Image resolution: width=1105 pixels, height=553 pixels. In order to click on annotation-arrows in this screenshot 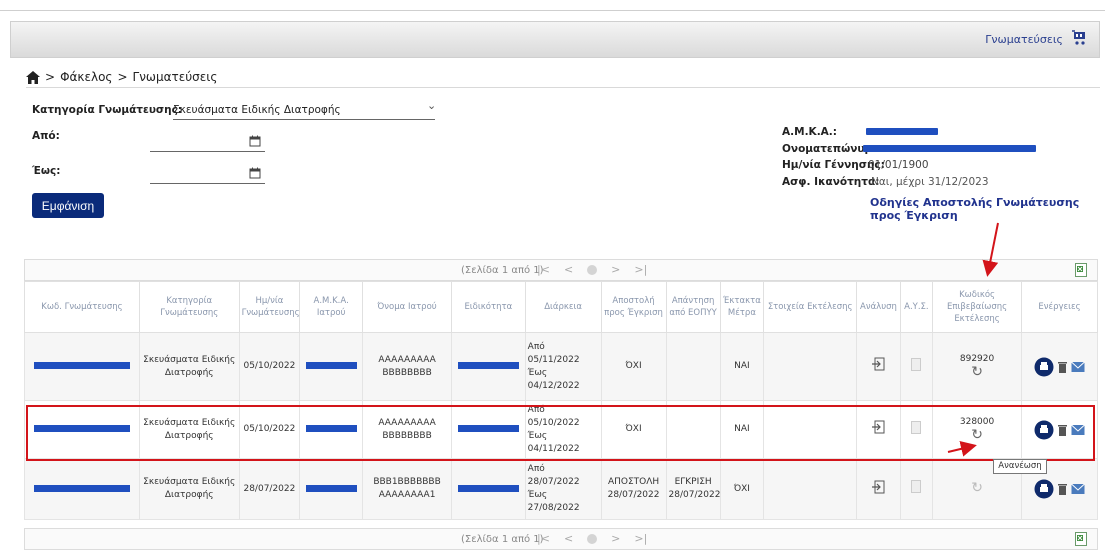, I will do `click(973, 339)`.